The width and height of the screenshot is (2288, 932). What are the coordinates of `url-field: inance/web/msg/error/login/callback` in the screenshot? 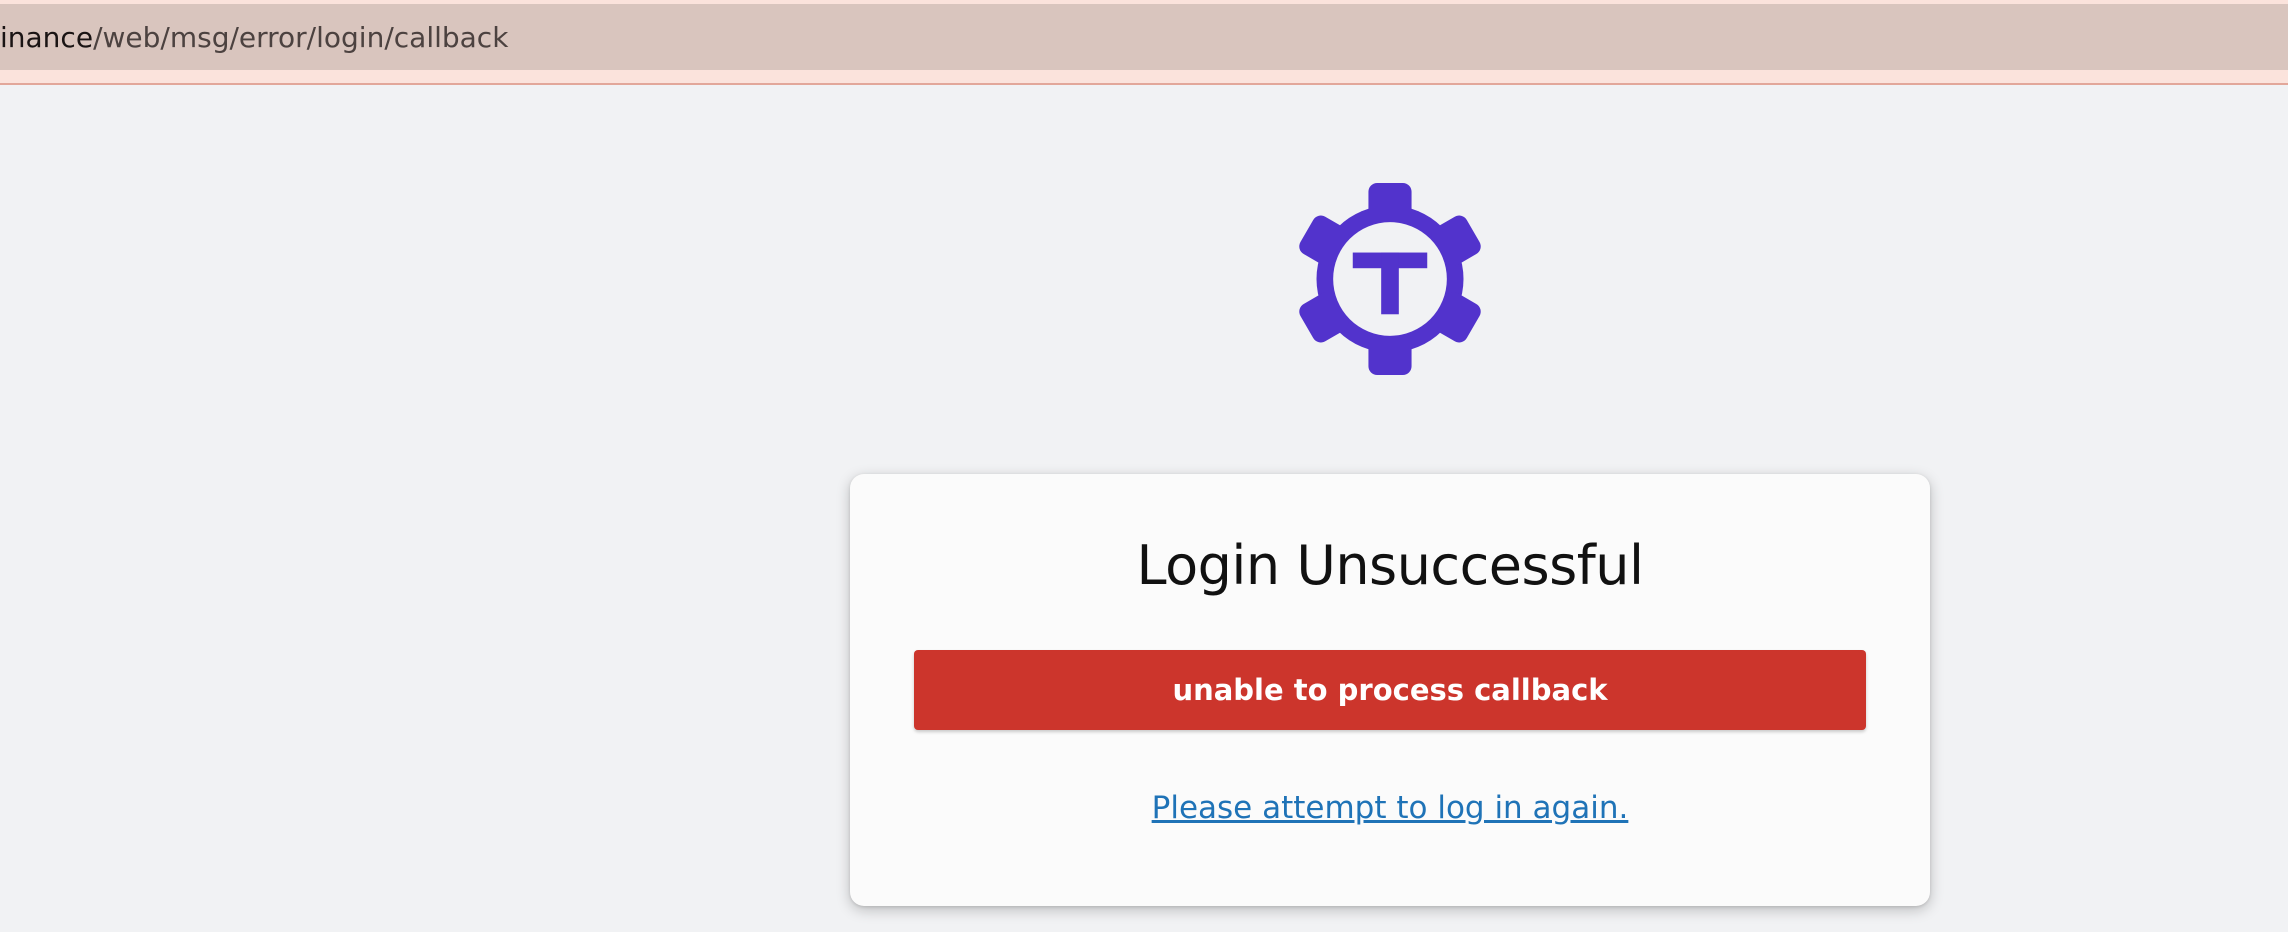 It's located at (1144, 37).